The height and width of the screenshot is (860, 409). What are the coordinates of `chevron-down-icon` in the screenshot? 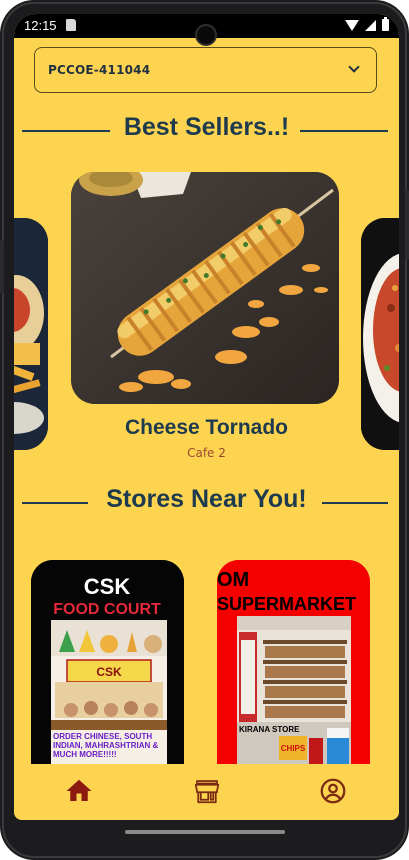 It's located at (354, 67).